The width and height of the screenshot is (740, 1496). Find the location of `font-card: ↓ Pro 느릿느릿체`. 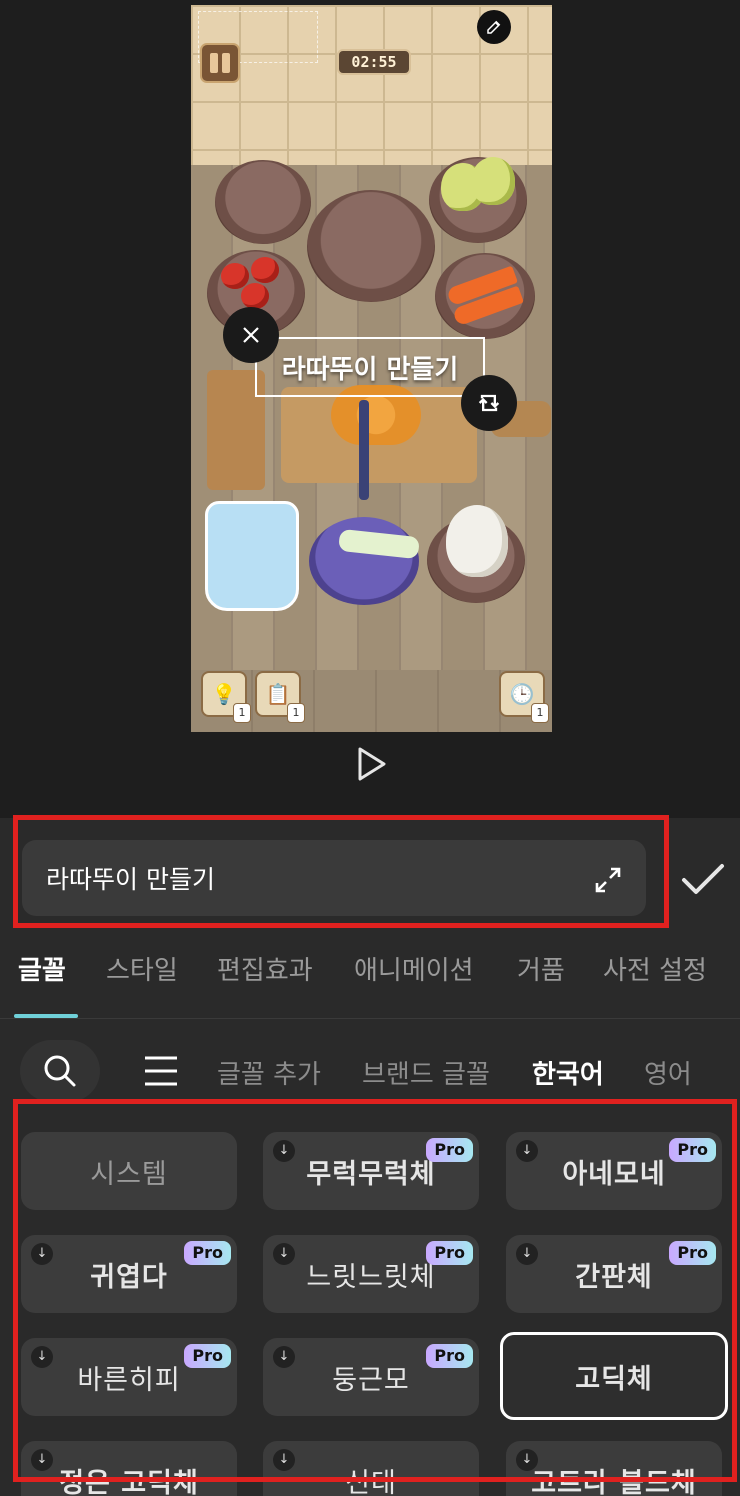

font-card: ↓ Pro 느릿느릿체 is located at coordinates (371, 1274).